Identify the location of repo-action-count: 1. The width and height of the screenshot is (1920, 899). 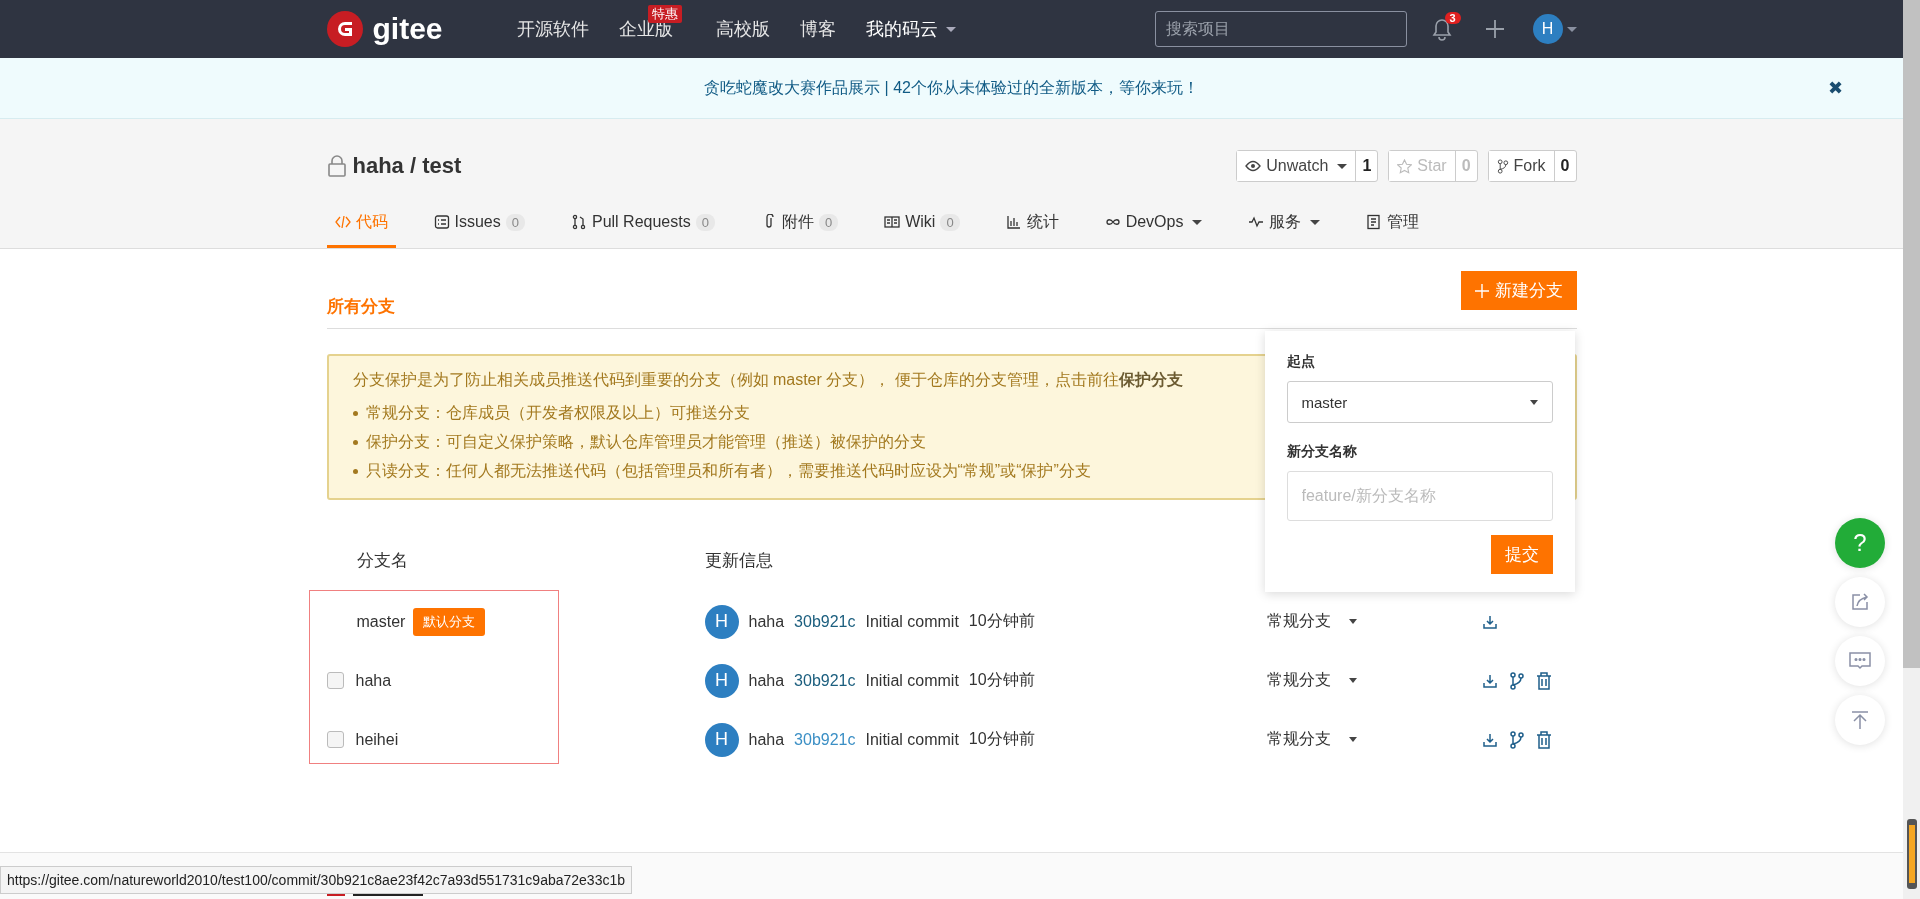
(1367, 166).